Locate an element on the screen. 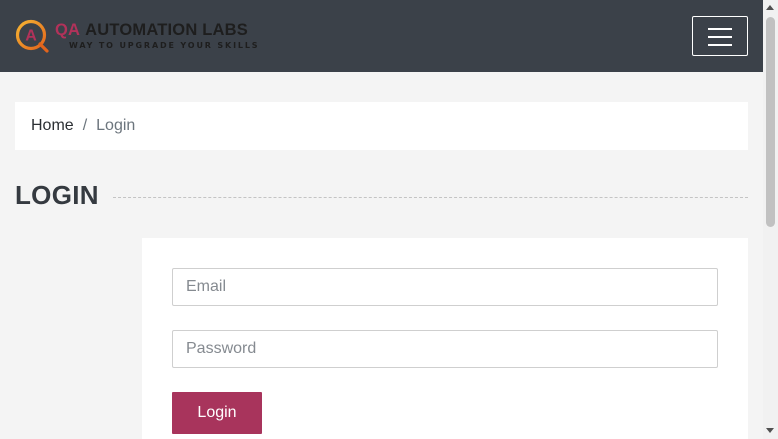  password-field is located at coordinates (445, 349).